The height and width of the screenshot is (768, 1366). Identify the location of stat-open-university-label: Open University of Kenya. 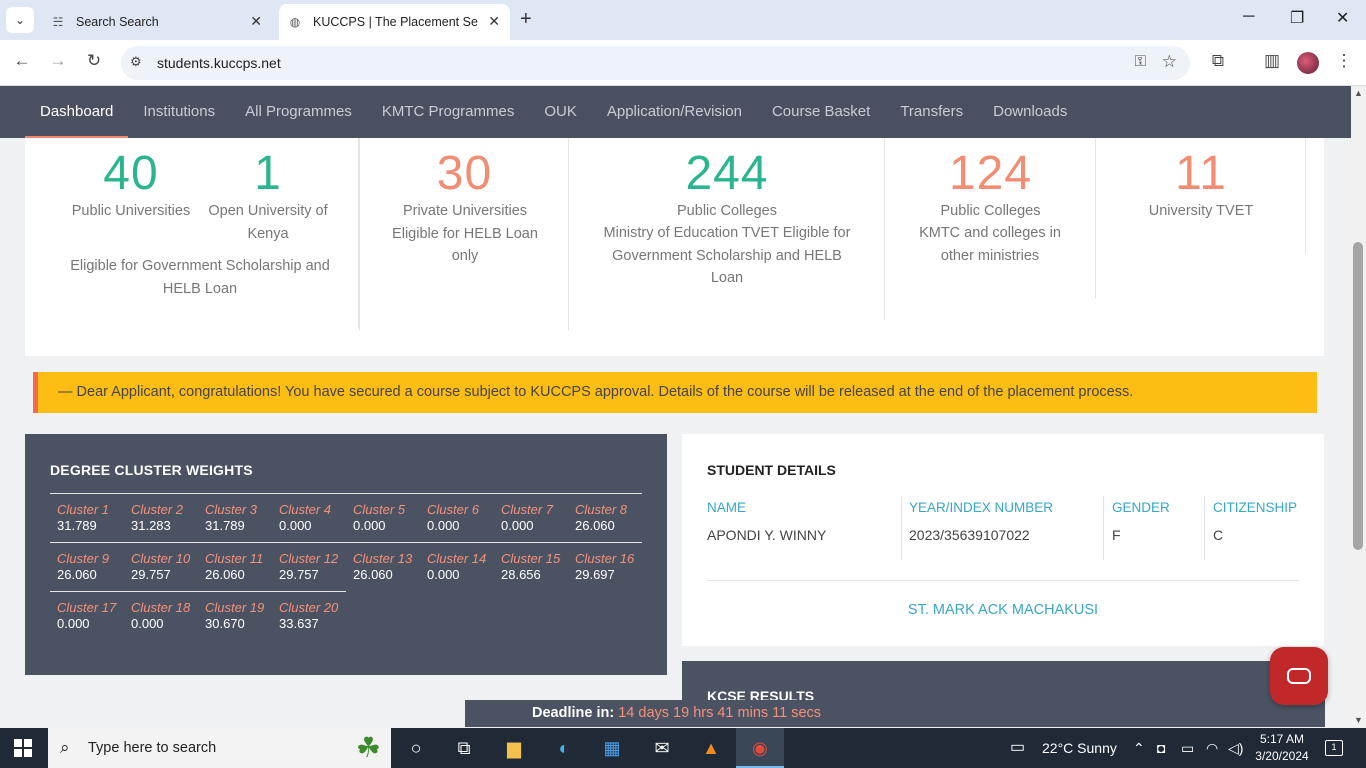
(268, 222).